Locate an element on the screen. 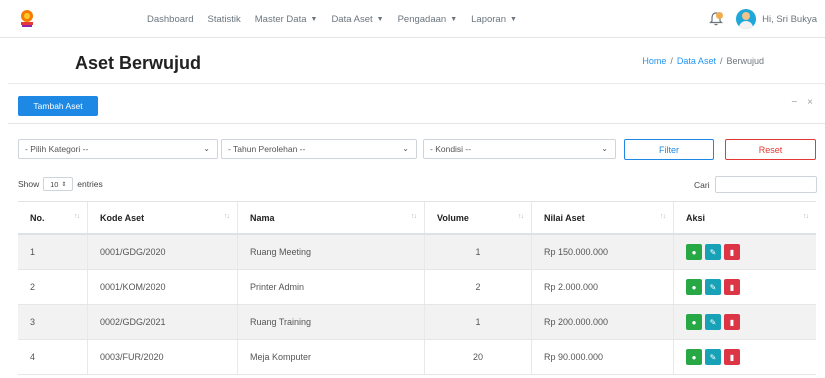 The width and height of the screenshot is (825, 378). cell-kode: 0003/FUR/2020 is located at coordinates (163, 357).